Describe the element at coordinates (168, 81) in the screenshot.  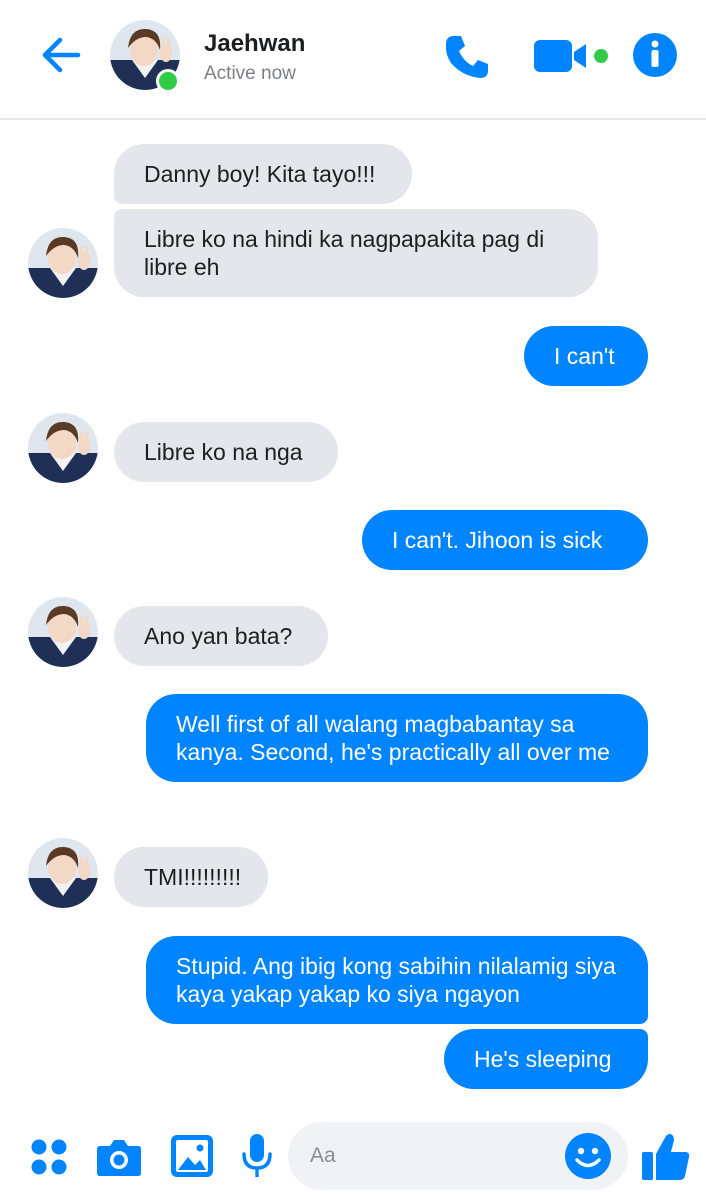
I see `online-status-dot` at that location.